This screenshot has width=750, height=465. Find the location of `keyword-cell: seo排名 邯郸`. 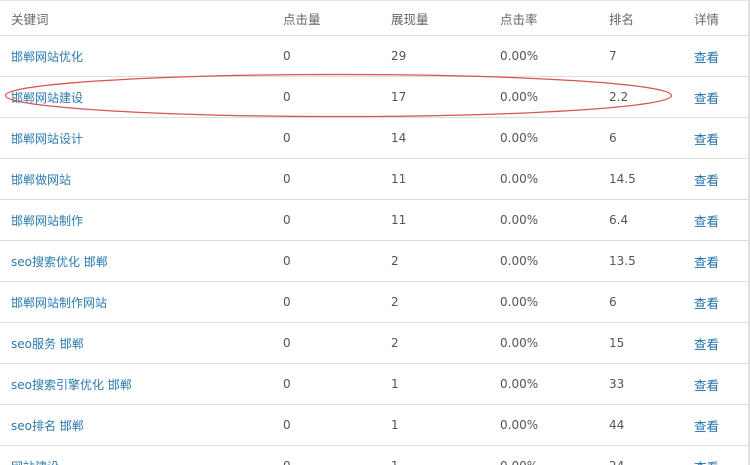

keyword-cell: seo排名 邯郸 is located at coordinates (47, 425).